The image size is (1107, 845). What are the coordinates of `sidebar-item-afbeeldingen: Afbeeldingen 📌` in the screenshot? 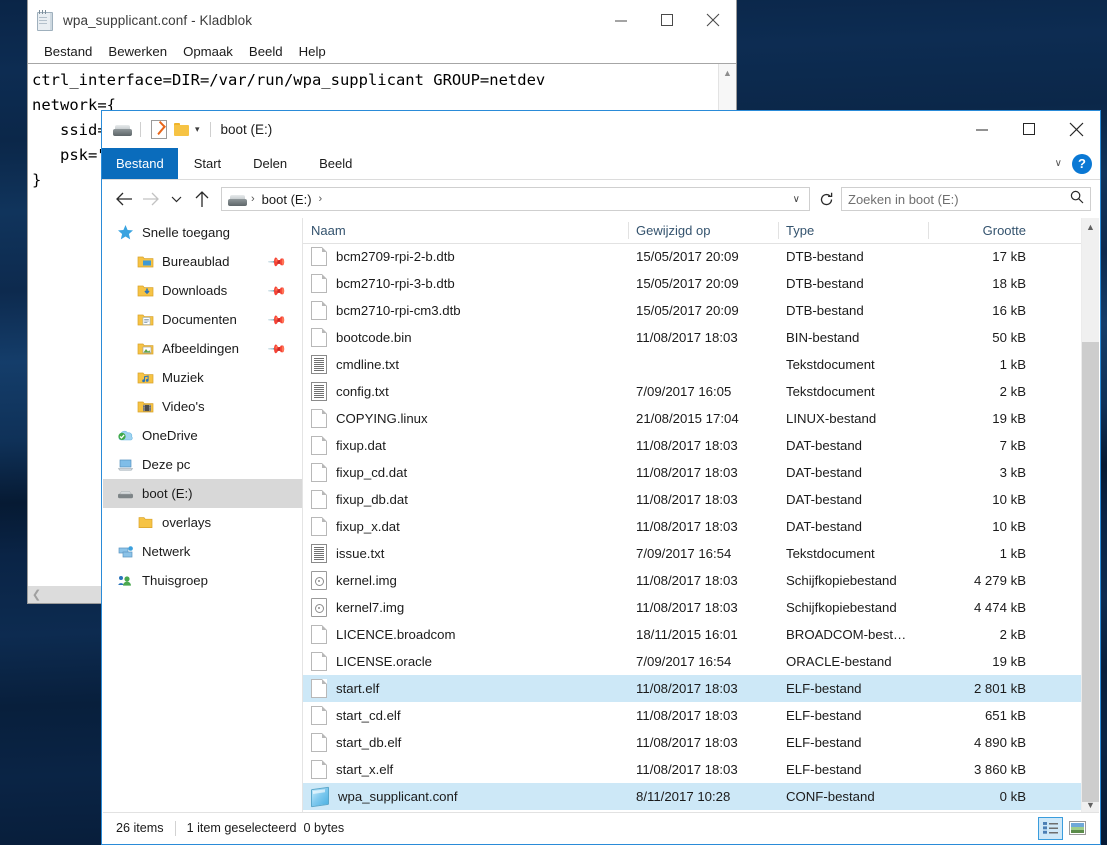 It's located at (202, 348).